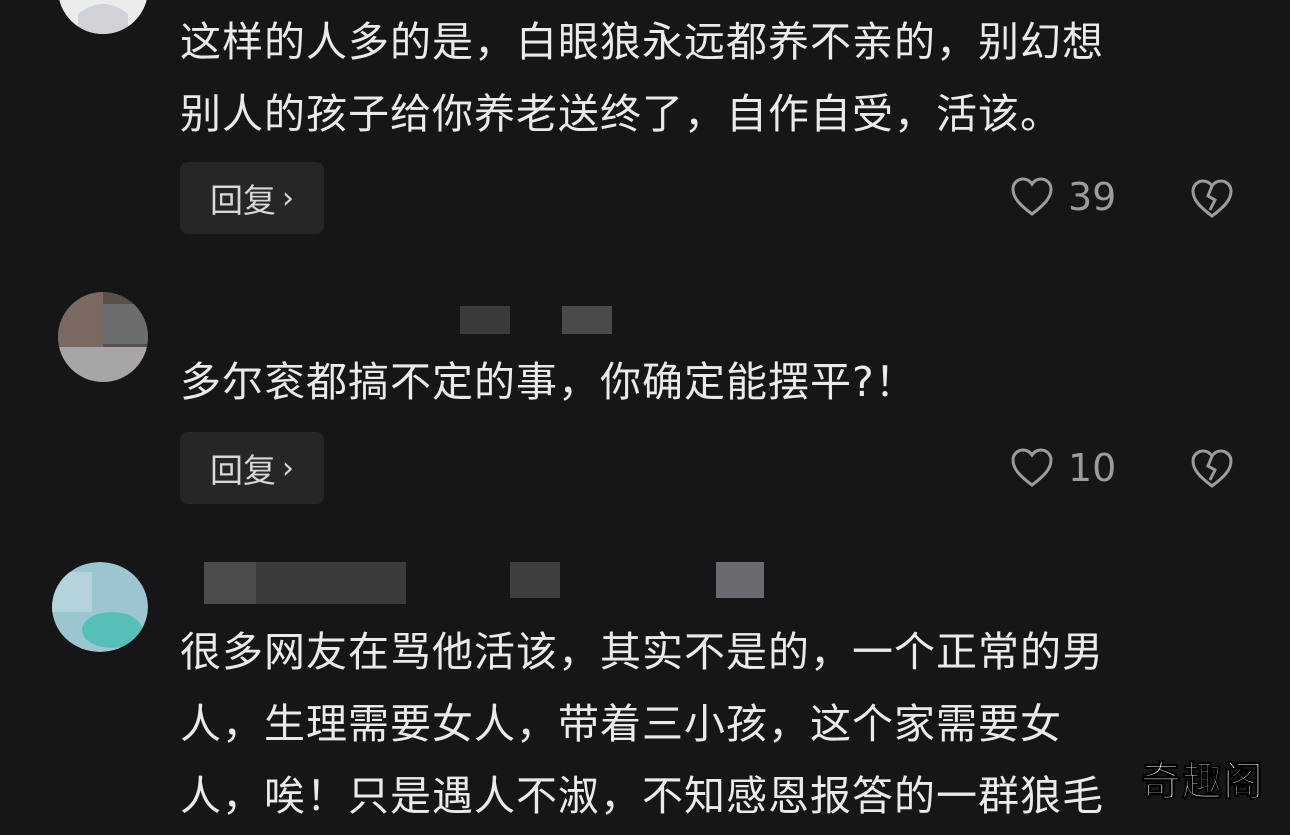  What do you see at coordinates (621, 114) in the screenshot?
I see `comment-text-line: 别人的孩子给你养老送终了，自作自受，活该。` at bounding box center [621, 114].